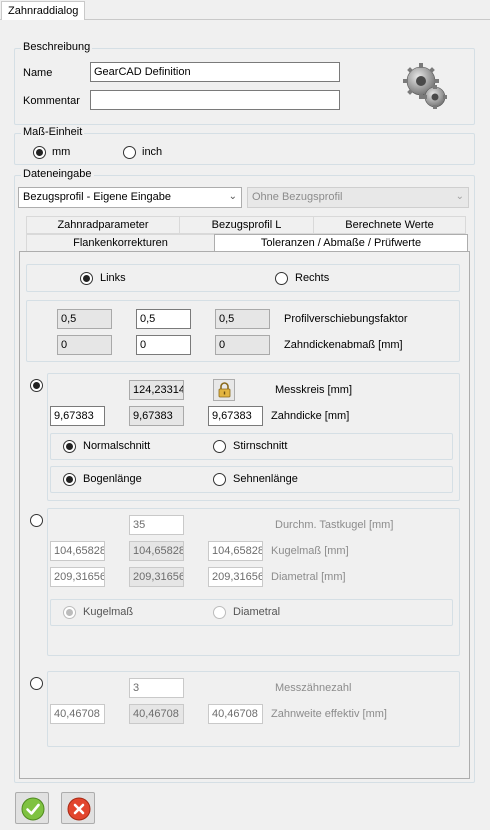  Describe the element at coordinates (120, 243) in the screenshot. I see `tab-flankenkorrekturen: Flankenkorrekturen` at that location.